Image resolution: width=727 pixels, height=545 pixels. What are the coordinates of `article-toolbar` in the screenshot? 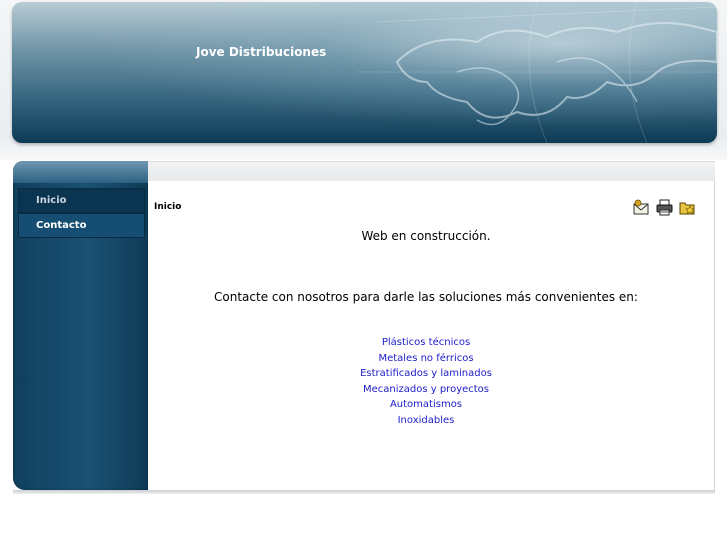 It's located at (664, 207).